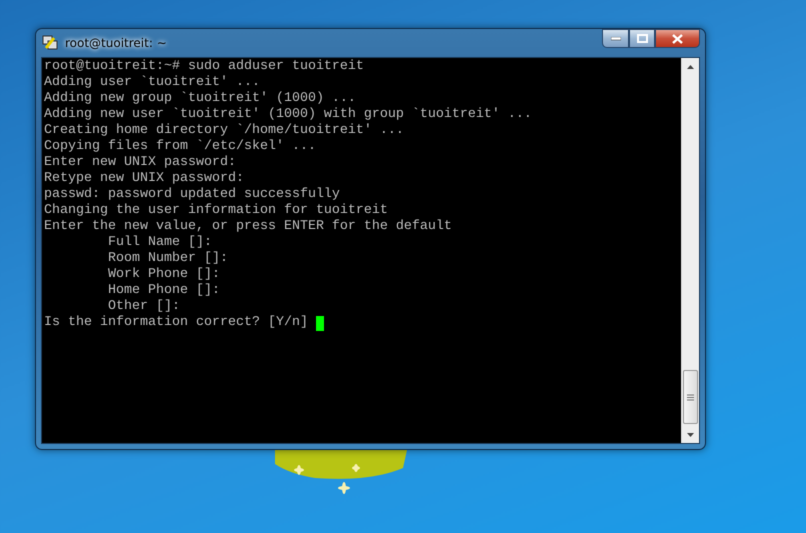 Image resolution: width=806 pixels, height=533 pixels. Describe the element at coordinates (216, 211) in the screenshot. I see `output-line: Changing the user information for tuoitreit` at that location.